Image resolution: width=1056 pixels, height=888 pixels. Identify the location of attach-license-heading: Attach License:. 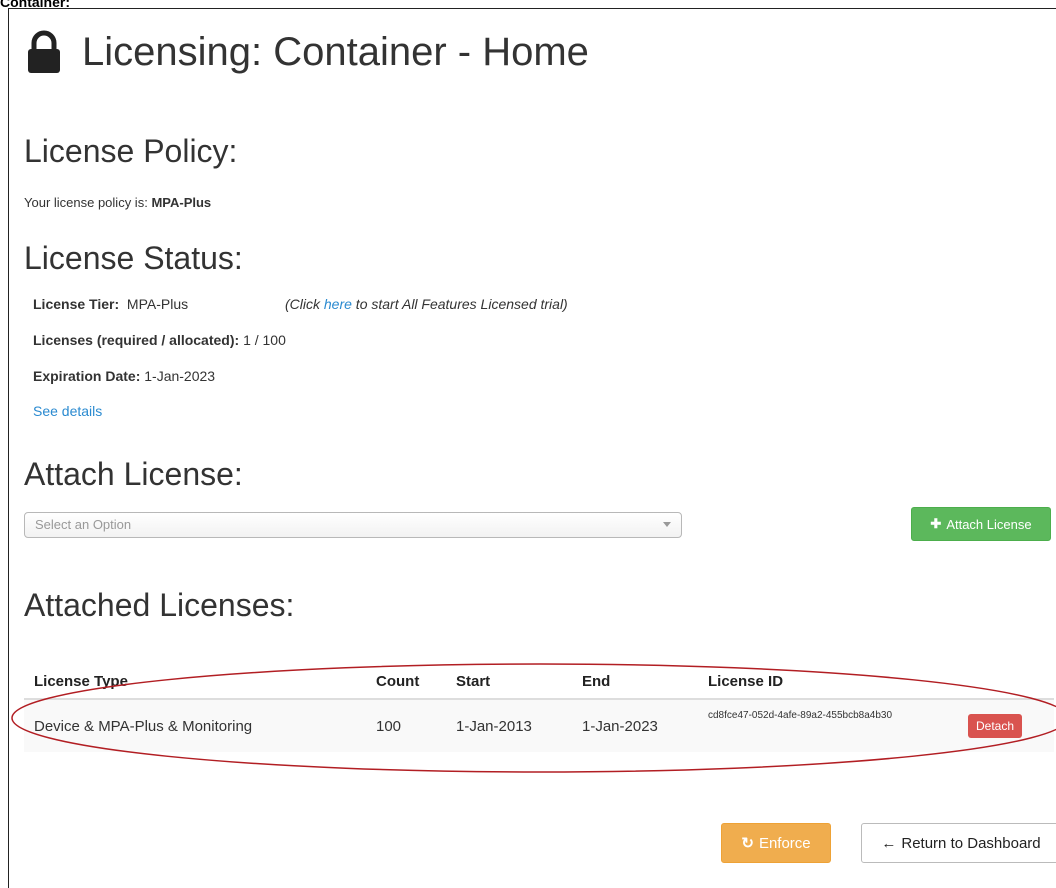
(133, 474).